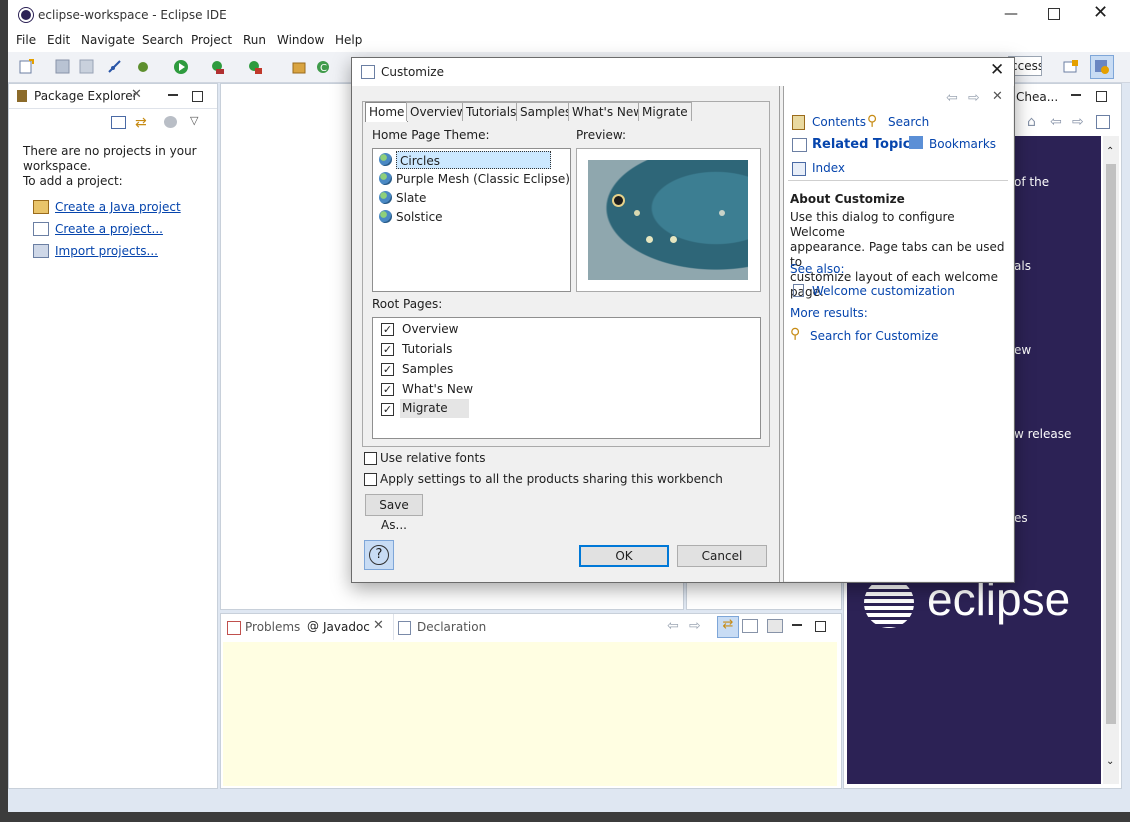 This screenshot has width=1130, height=822. I want to click on view-menu-icon: ▽, so click(194, 120).